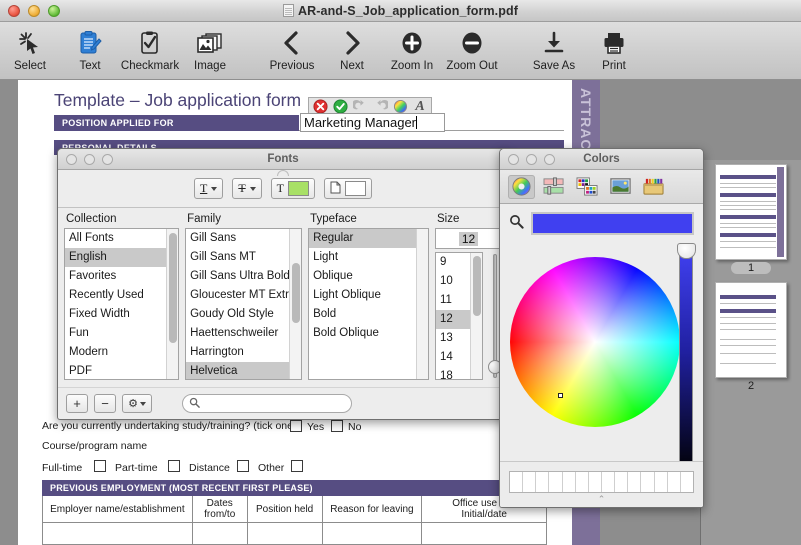 This screenshot has height=545, width=801. What do you see at coordinates (174, 466) in the screenshot?
I see `mode-checkbox-part-time` at bounding box center [174, 466].